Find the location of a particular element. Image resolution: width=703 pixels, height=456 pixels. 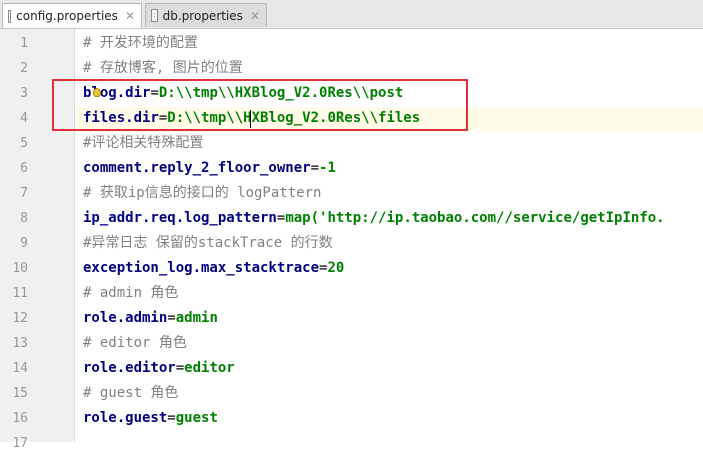

comment-text: # 获取ip信息的接口的 logPattern is located at coordinates (202, 193).